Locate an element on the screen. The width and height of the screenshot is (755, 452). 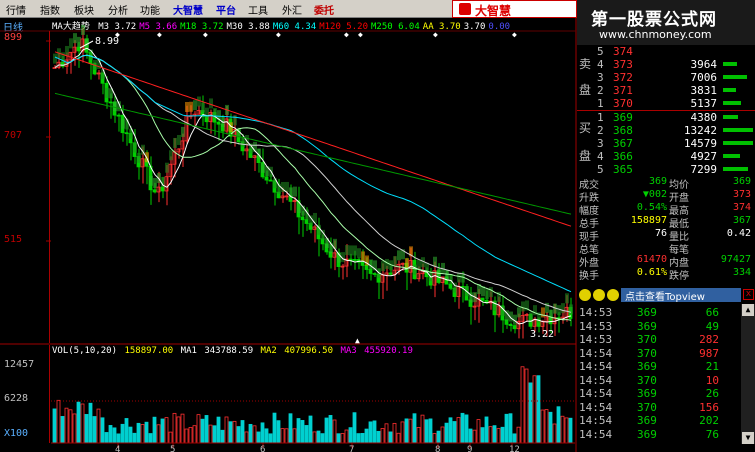
close-icon: x is located at coordinates (748, 294).